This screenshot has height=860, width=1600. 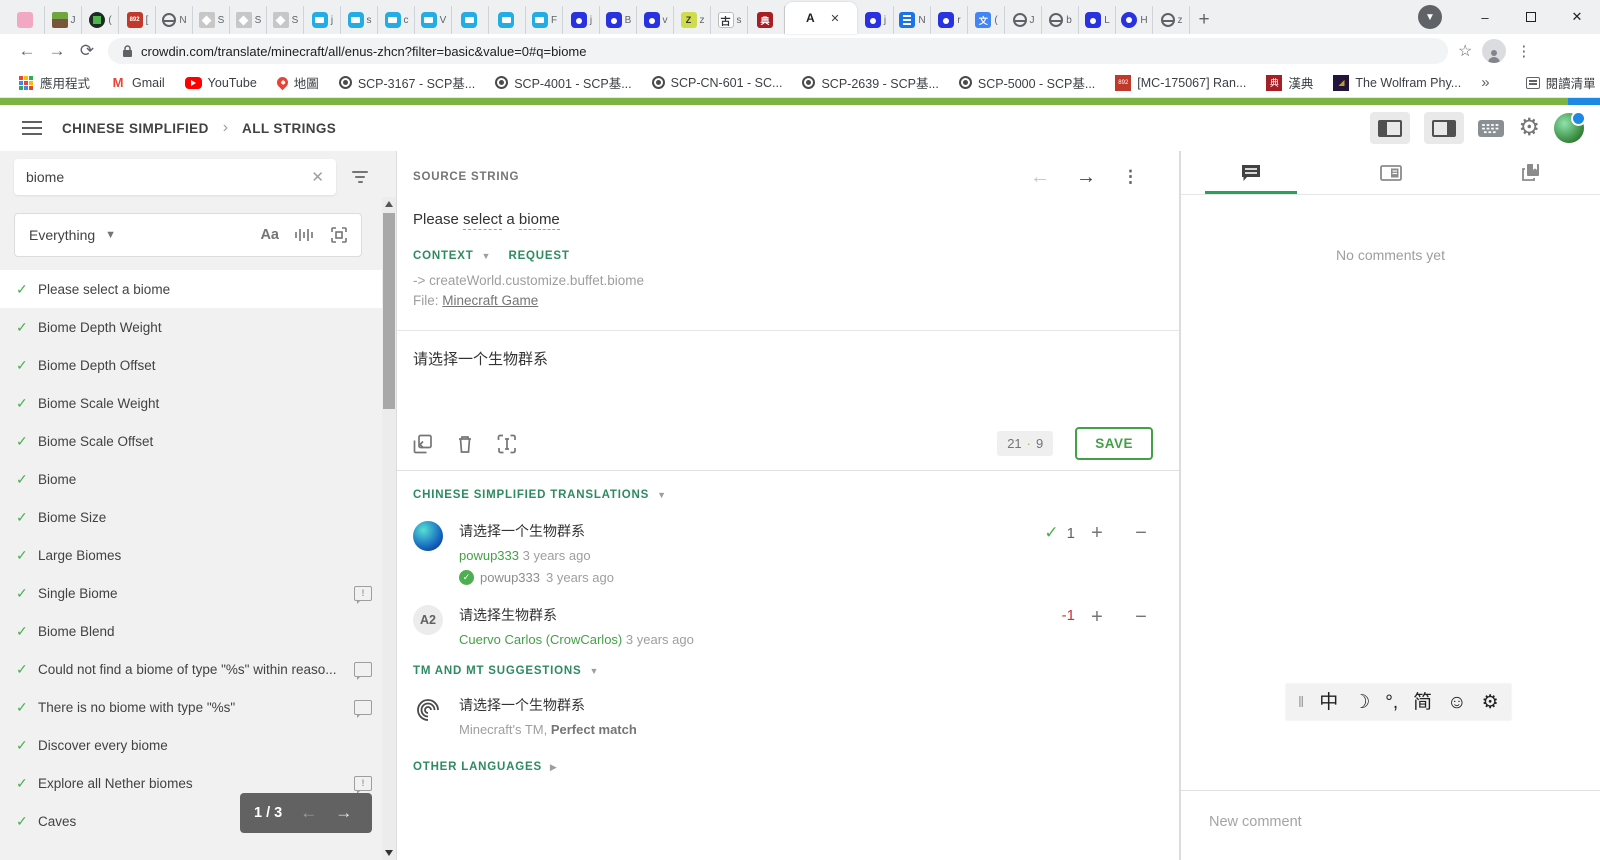 I want to click on ime-toolbar-button: ☽, so click(x=1361, y=702).